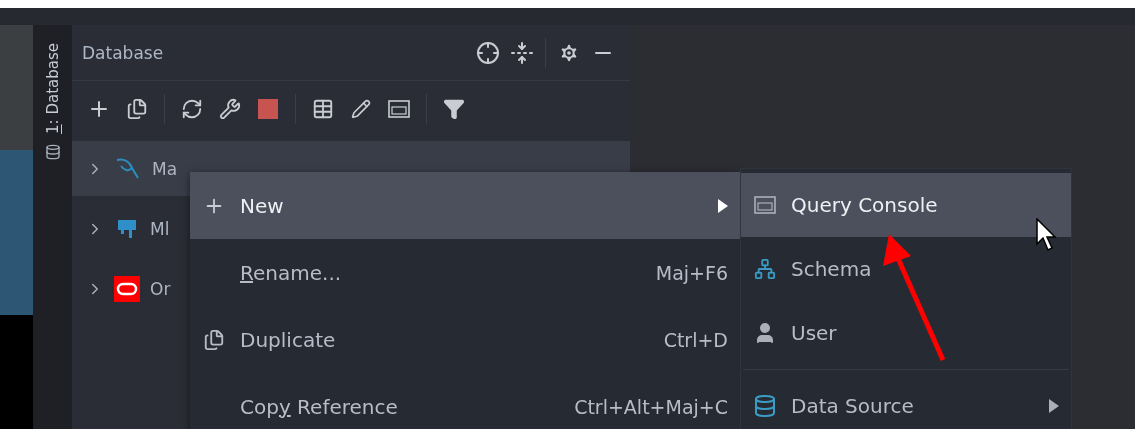  What do you see at coordinates (691, 272) in the screenshot?
I see `shortcut-text: Maj+F6` at bounding box center [691, 272].